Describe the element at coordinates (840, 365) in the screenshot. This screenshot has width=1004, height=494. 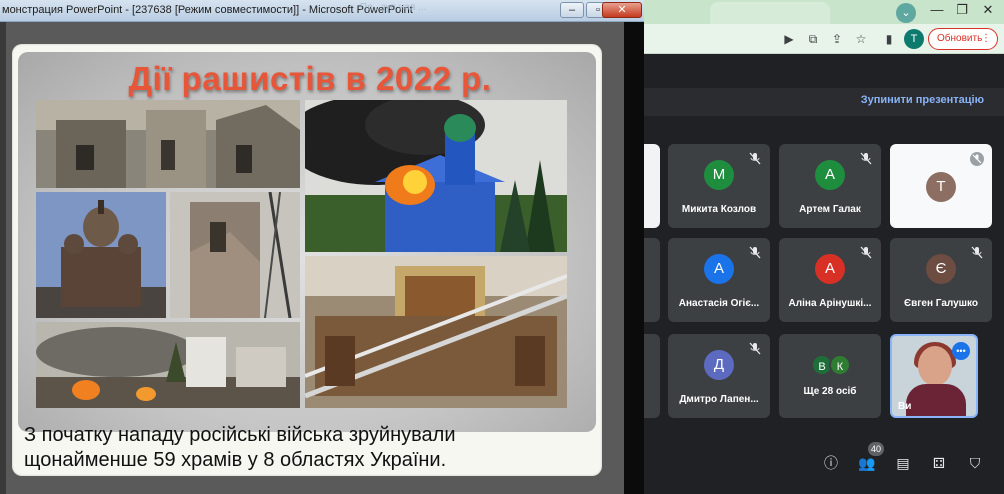
I see `avatar: К` at that location.